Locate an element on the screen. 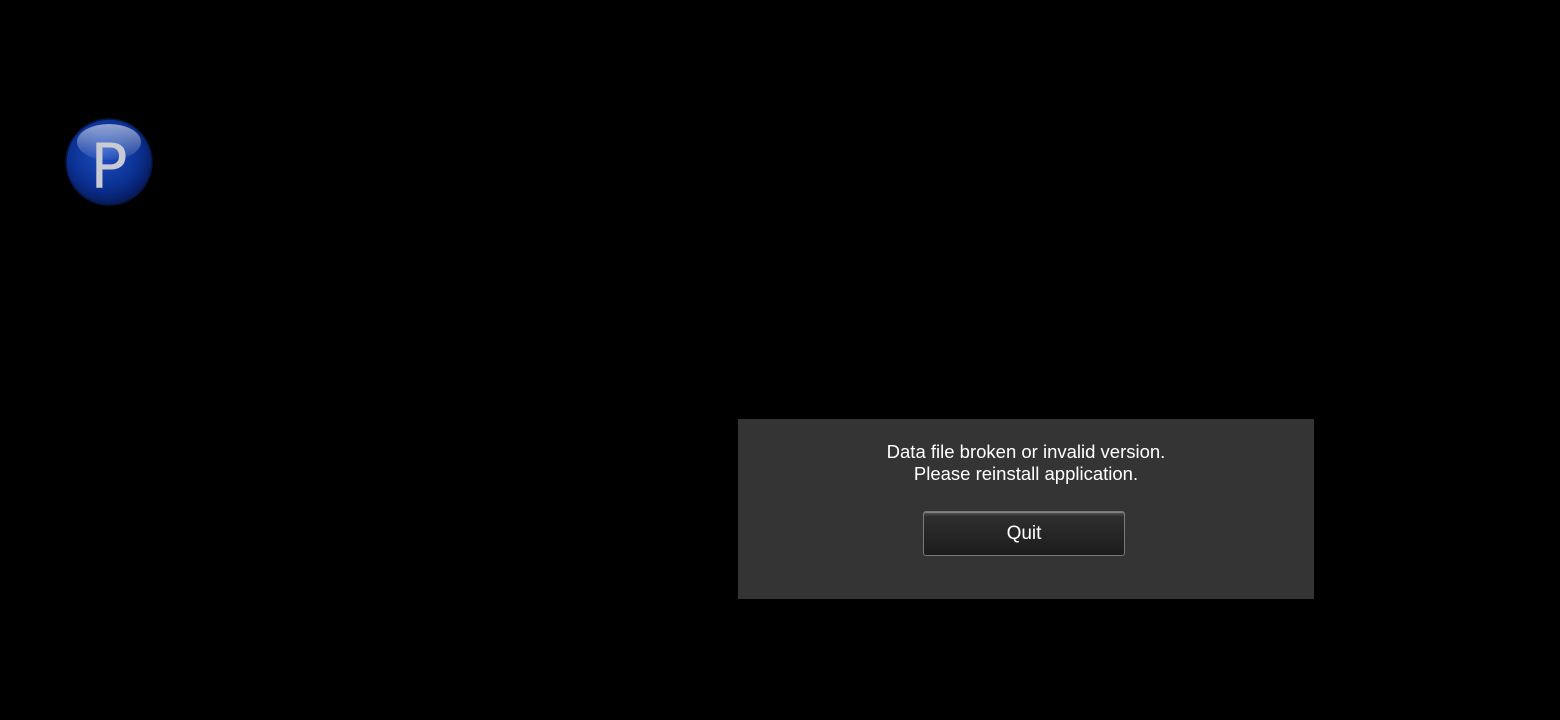 Image resolution: width=1560 pixels, height=720 pixels. app-logo-icon: P is located at coordinates (109, 162).